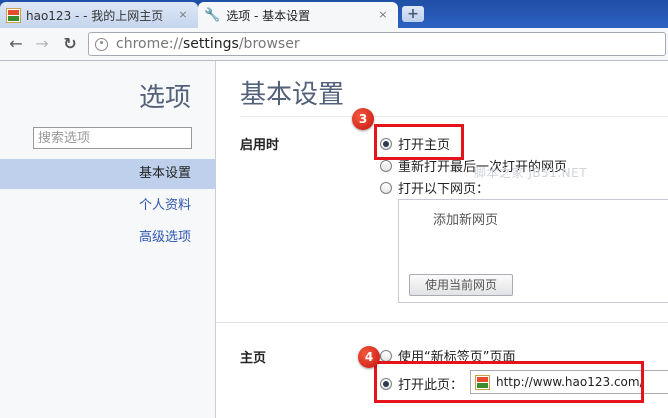 The height and width of the screenshot is (418, 668). What do you see at coordinates (292, 95) in the screenshot?
I see `page-title: 基本设置` at bounding box center [292, 95].